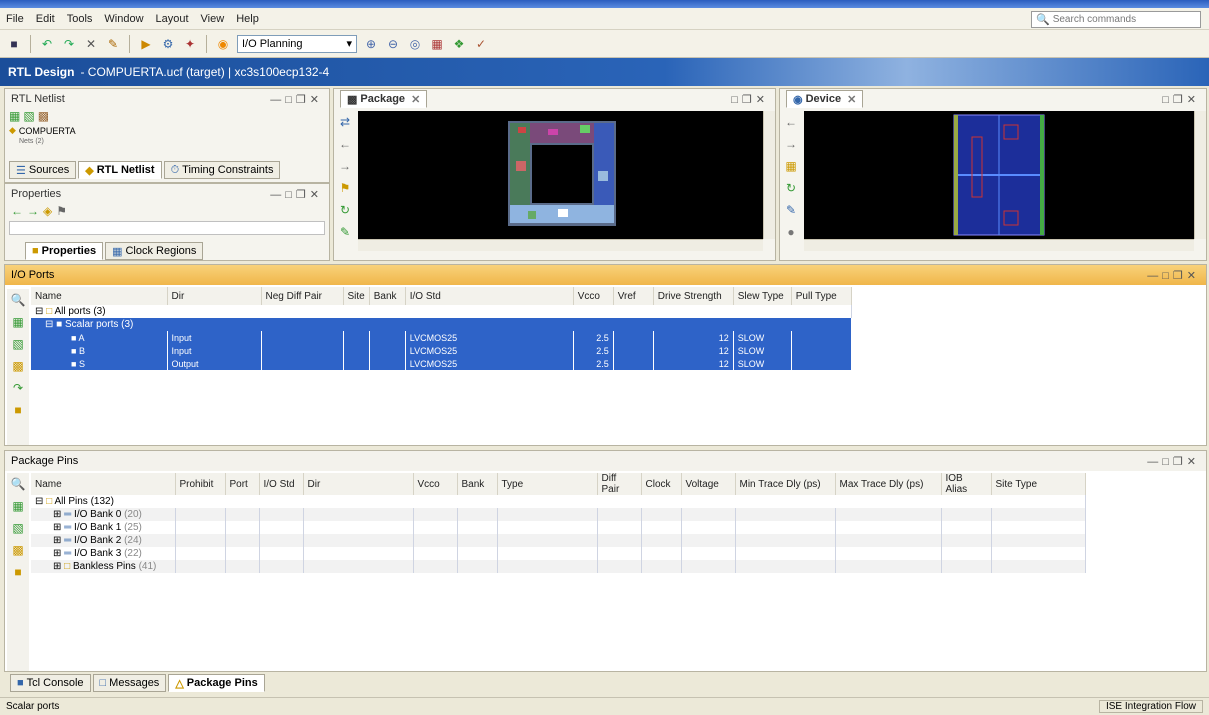  Describe the element at coordinates (1038, 484) in the screenshot. I see `column-header: Site Type` at that location.